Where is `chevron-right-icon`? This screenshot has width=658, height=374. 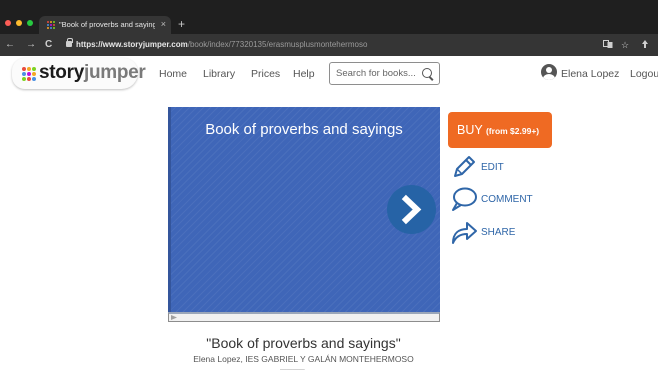 chevron-right-icon is located at coordinates (411, 209).